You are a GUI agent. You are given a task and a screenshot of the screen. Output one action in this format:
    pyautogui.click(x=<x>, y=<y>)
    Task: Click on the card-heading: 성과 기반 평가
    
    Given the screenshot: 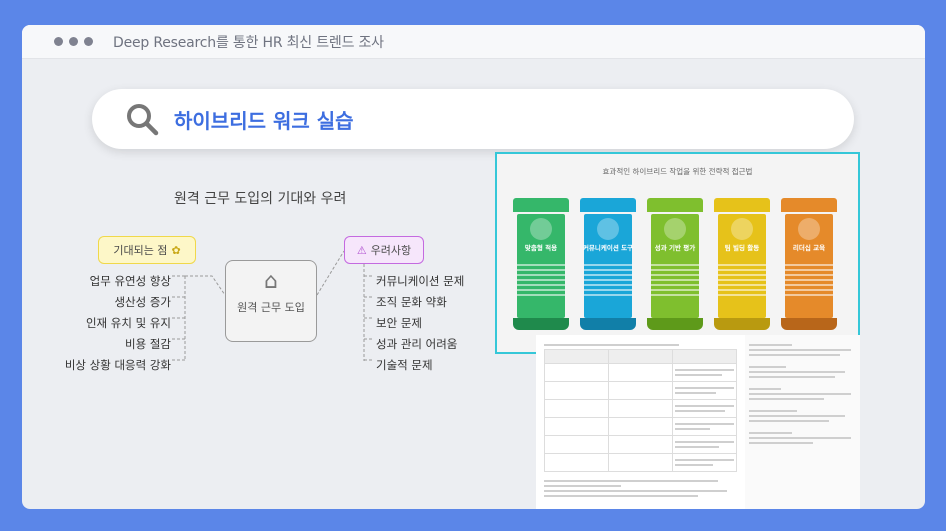 What is the action you would take?
    pyautogui.click(x=675, y=248)
    